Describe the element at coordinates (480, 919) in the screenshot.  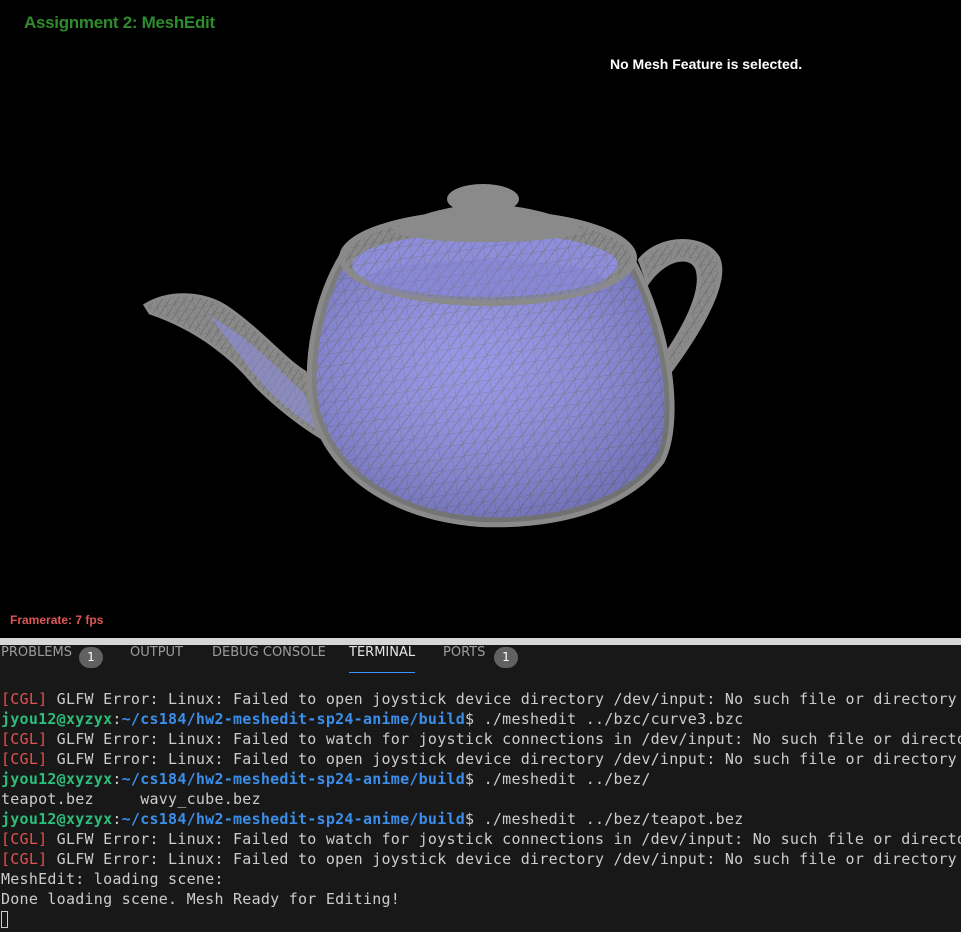
I see `terminal-input-line` at that location.